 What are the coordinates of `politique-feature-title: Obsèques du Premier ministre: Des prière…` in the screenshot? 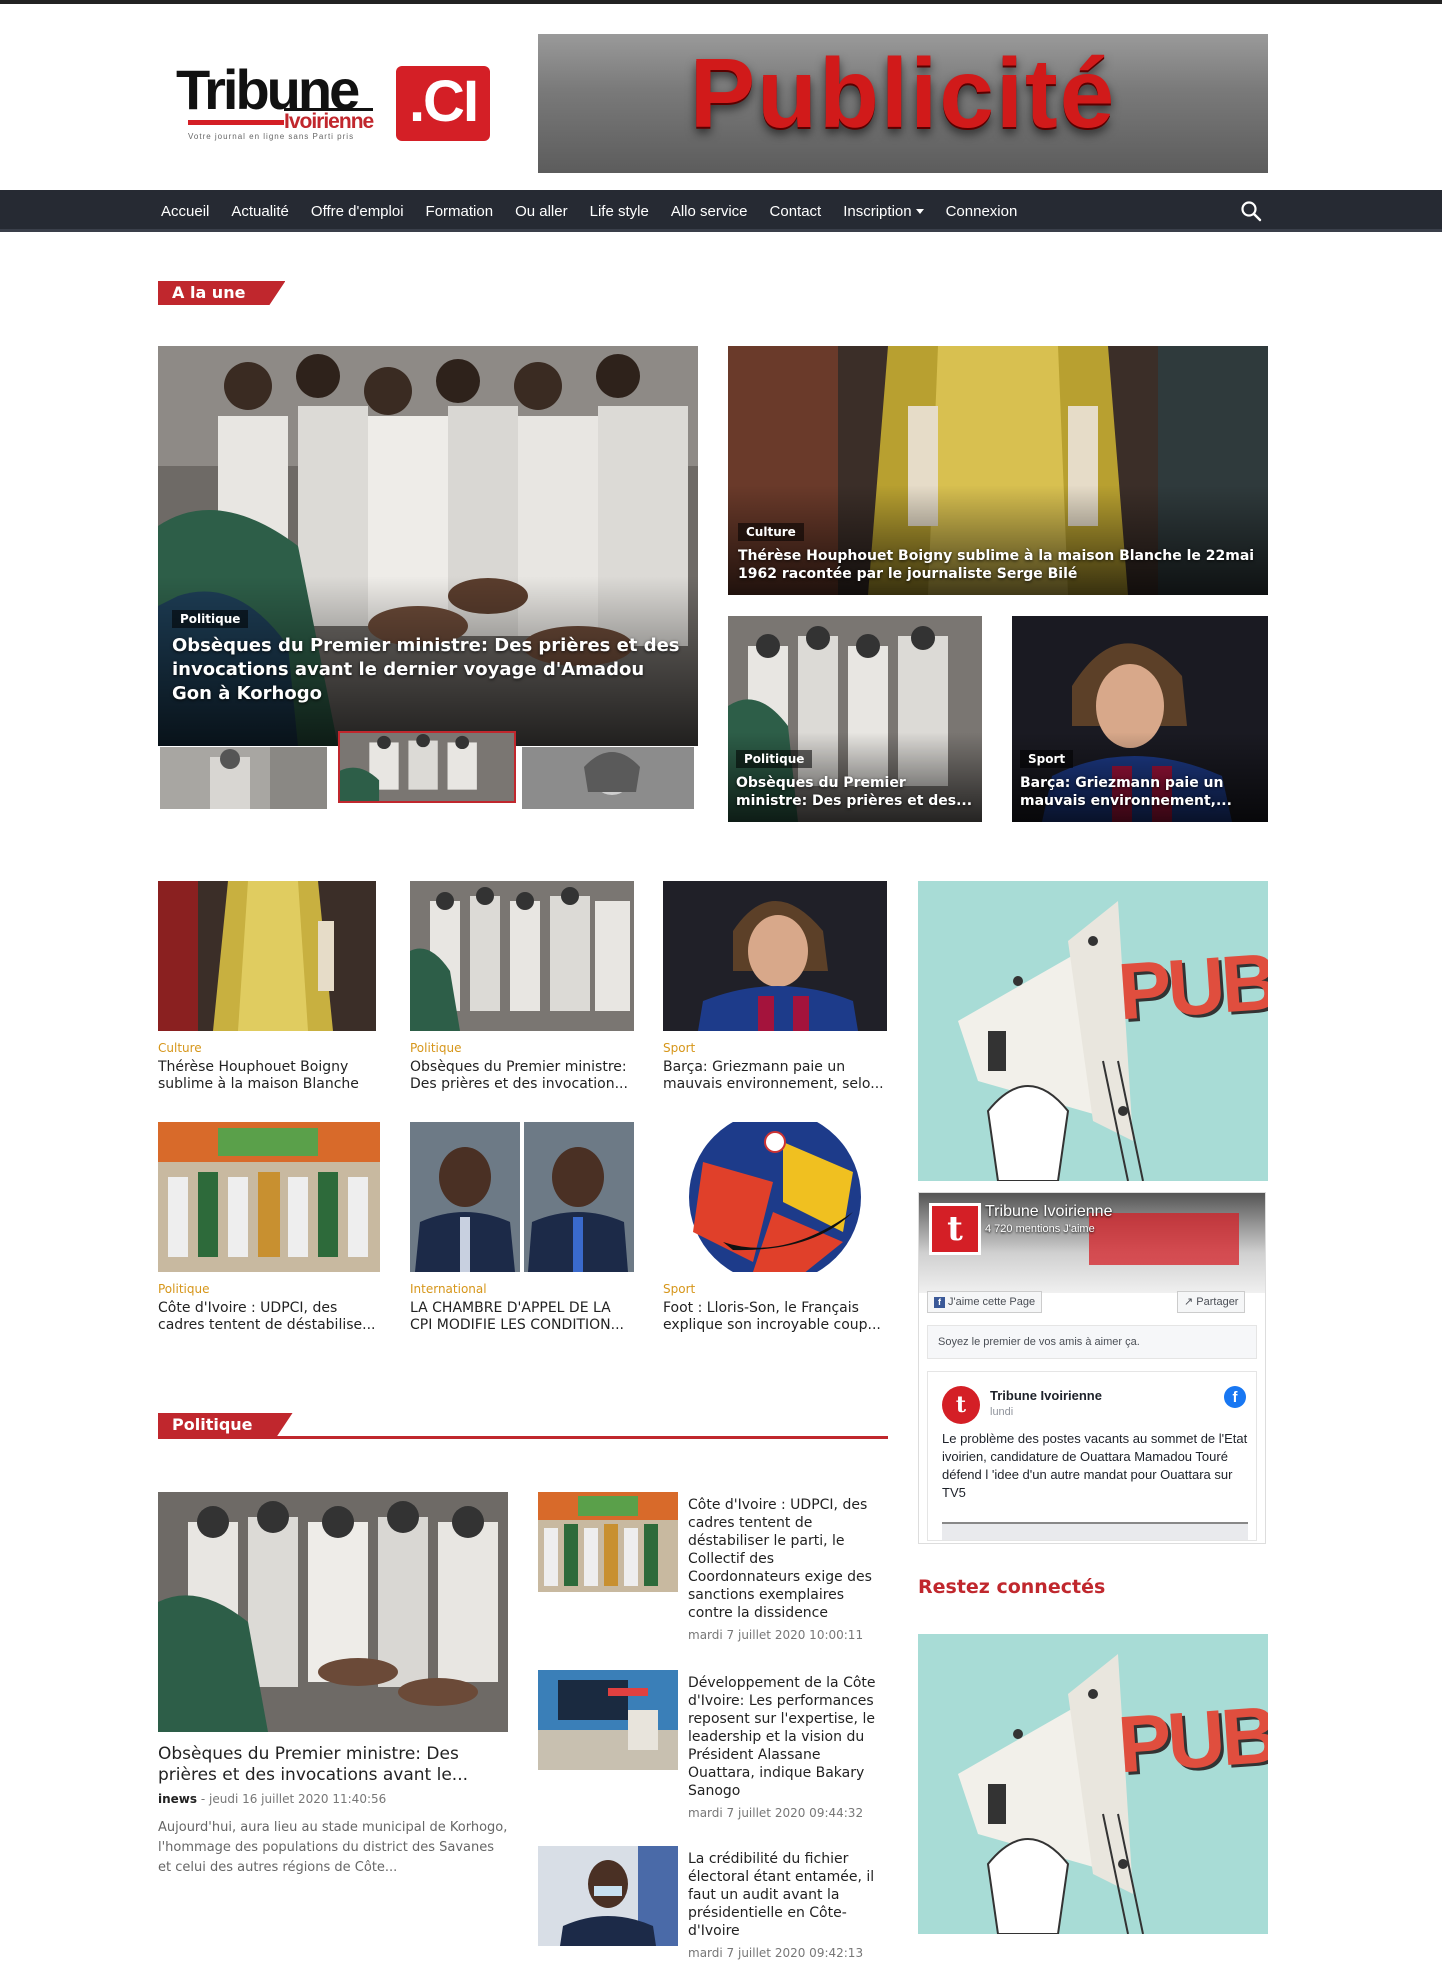 It's located at (333, 1765).